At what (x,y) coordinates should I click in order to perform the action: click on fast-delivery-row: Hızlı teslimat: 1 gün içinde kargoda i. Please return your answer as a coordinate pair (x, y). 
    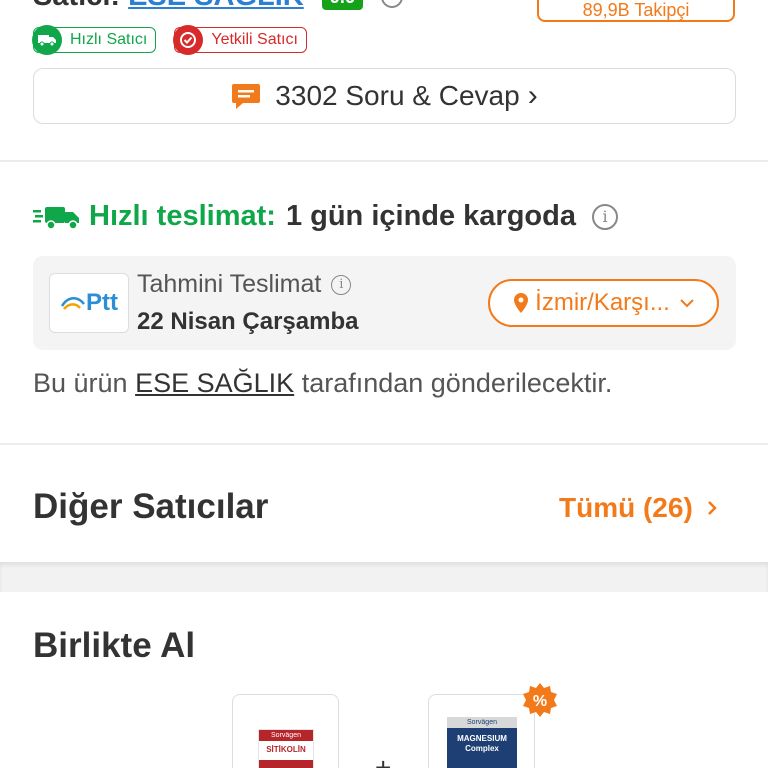
    Looking at the image, I should click on (325, 216).